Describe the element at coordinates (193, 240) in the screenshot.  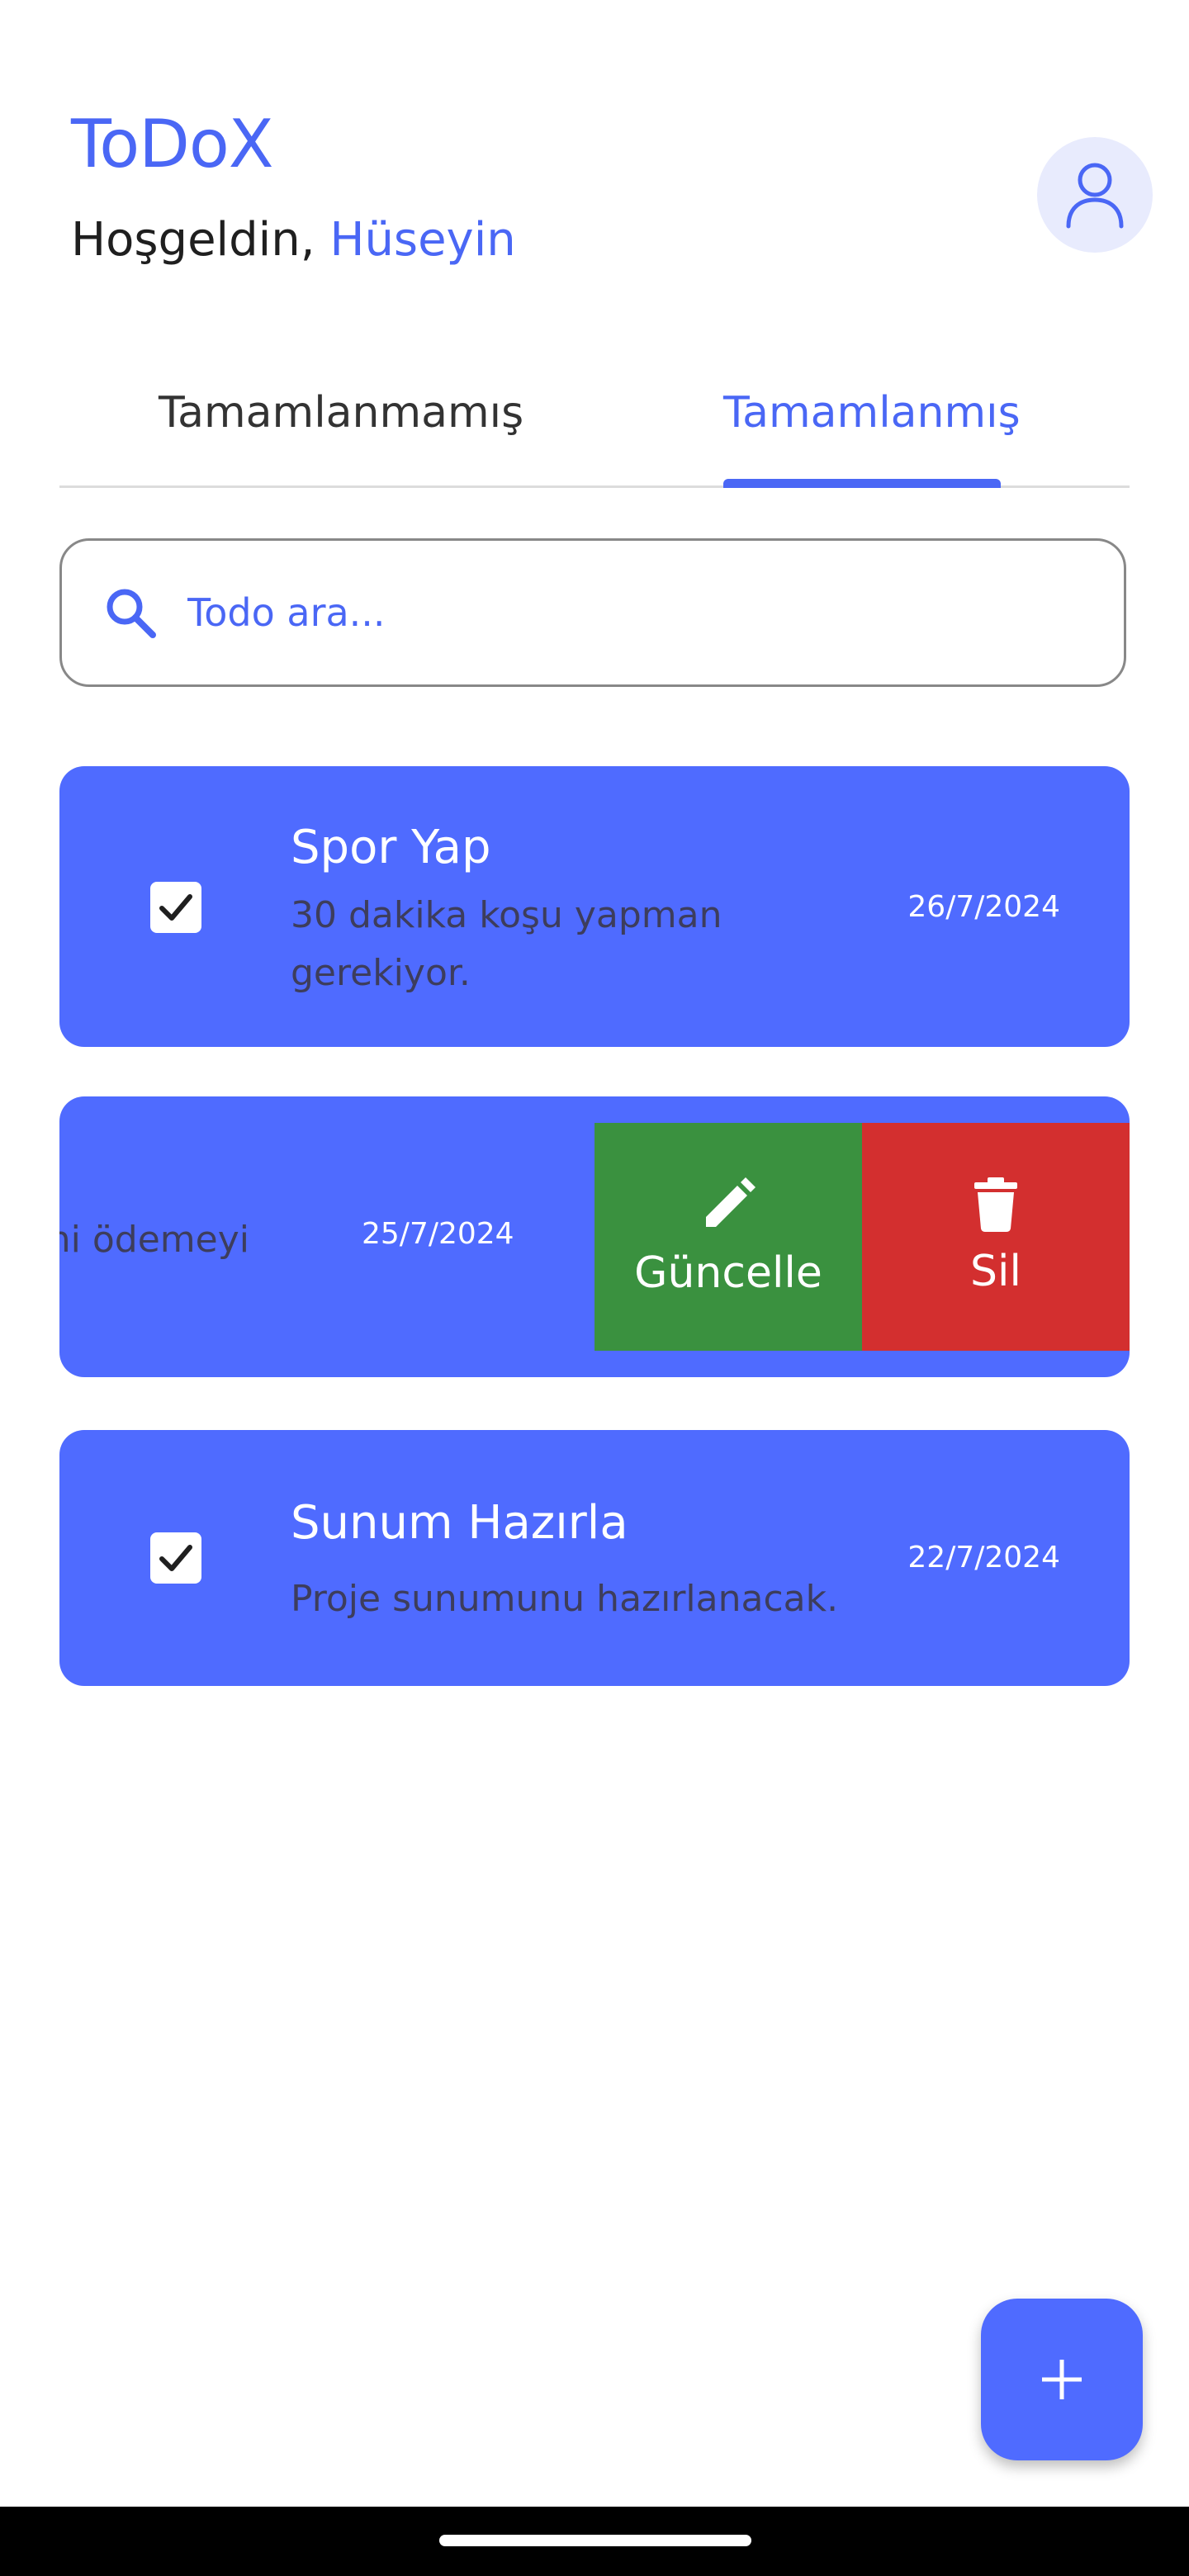
I see `greeting-prefix: Hoşgeldin,` at that location.